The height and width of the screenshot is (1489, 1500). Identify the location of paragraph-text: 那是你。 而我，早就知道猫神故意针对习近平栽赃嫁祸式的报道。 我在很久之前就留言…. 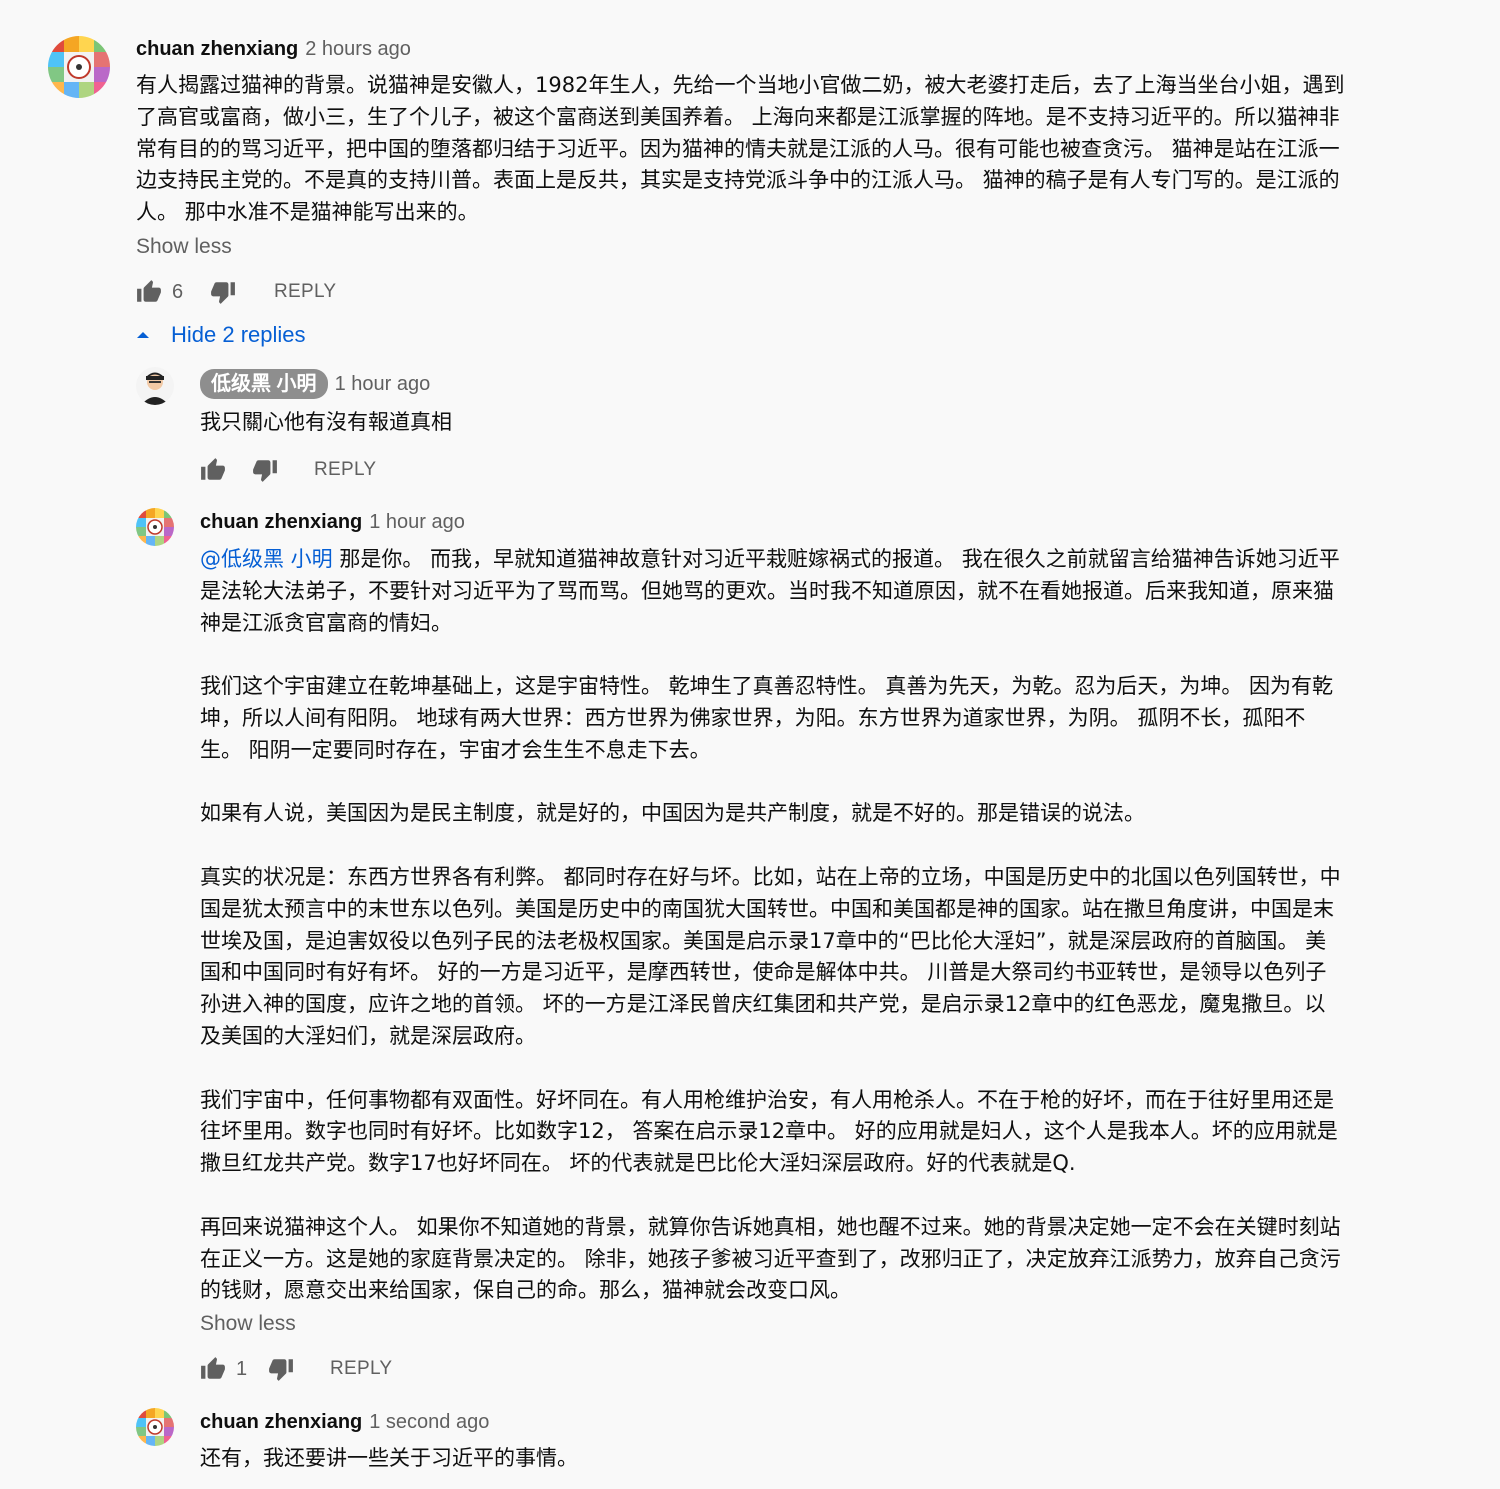
(770, 591).